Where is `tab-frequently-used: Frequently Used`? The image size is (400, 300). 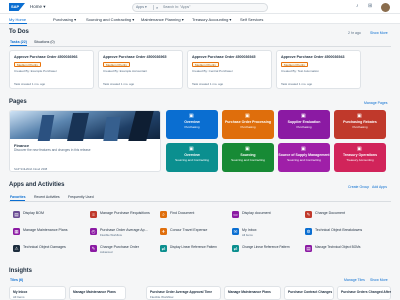
tab-frequently-used: Frequently Used is located at coordinates (81, 197).